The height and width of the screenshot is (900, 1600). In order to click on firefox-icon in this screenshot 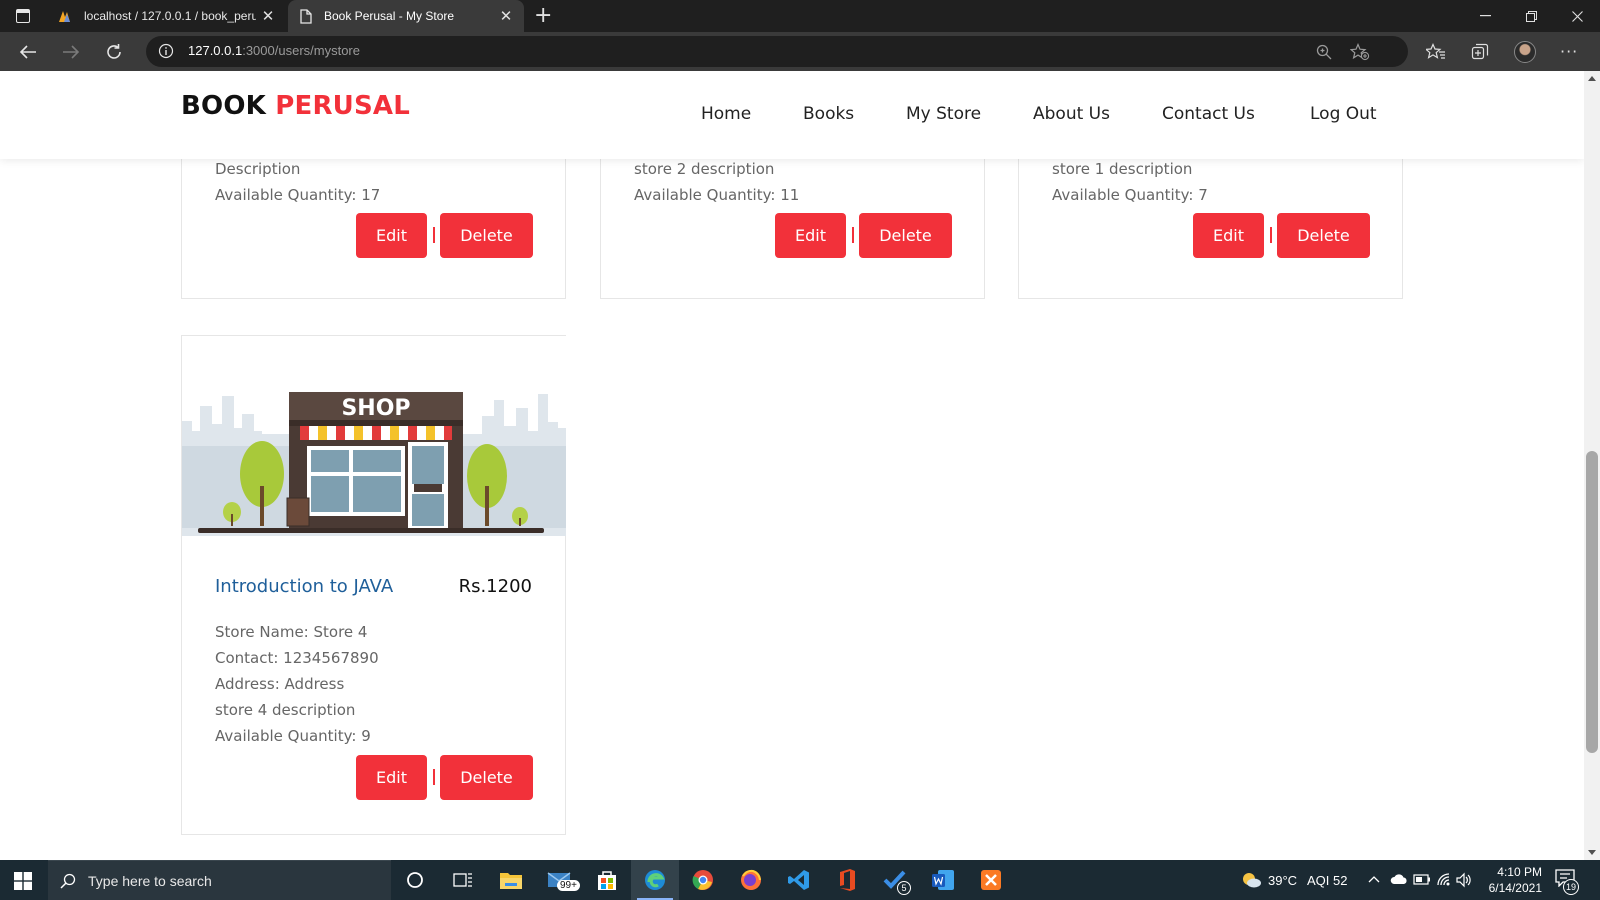, I will do `click(751, 880)`.